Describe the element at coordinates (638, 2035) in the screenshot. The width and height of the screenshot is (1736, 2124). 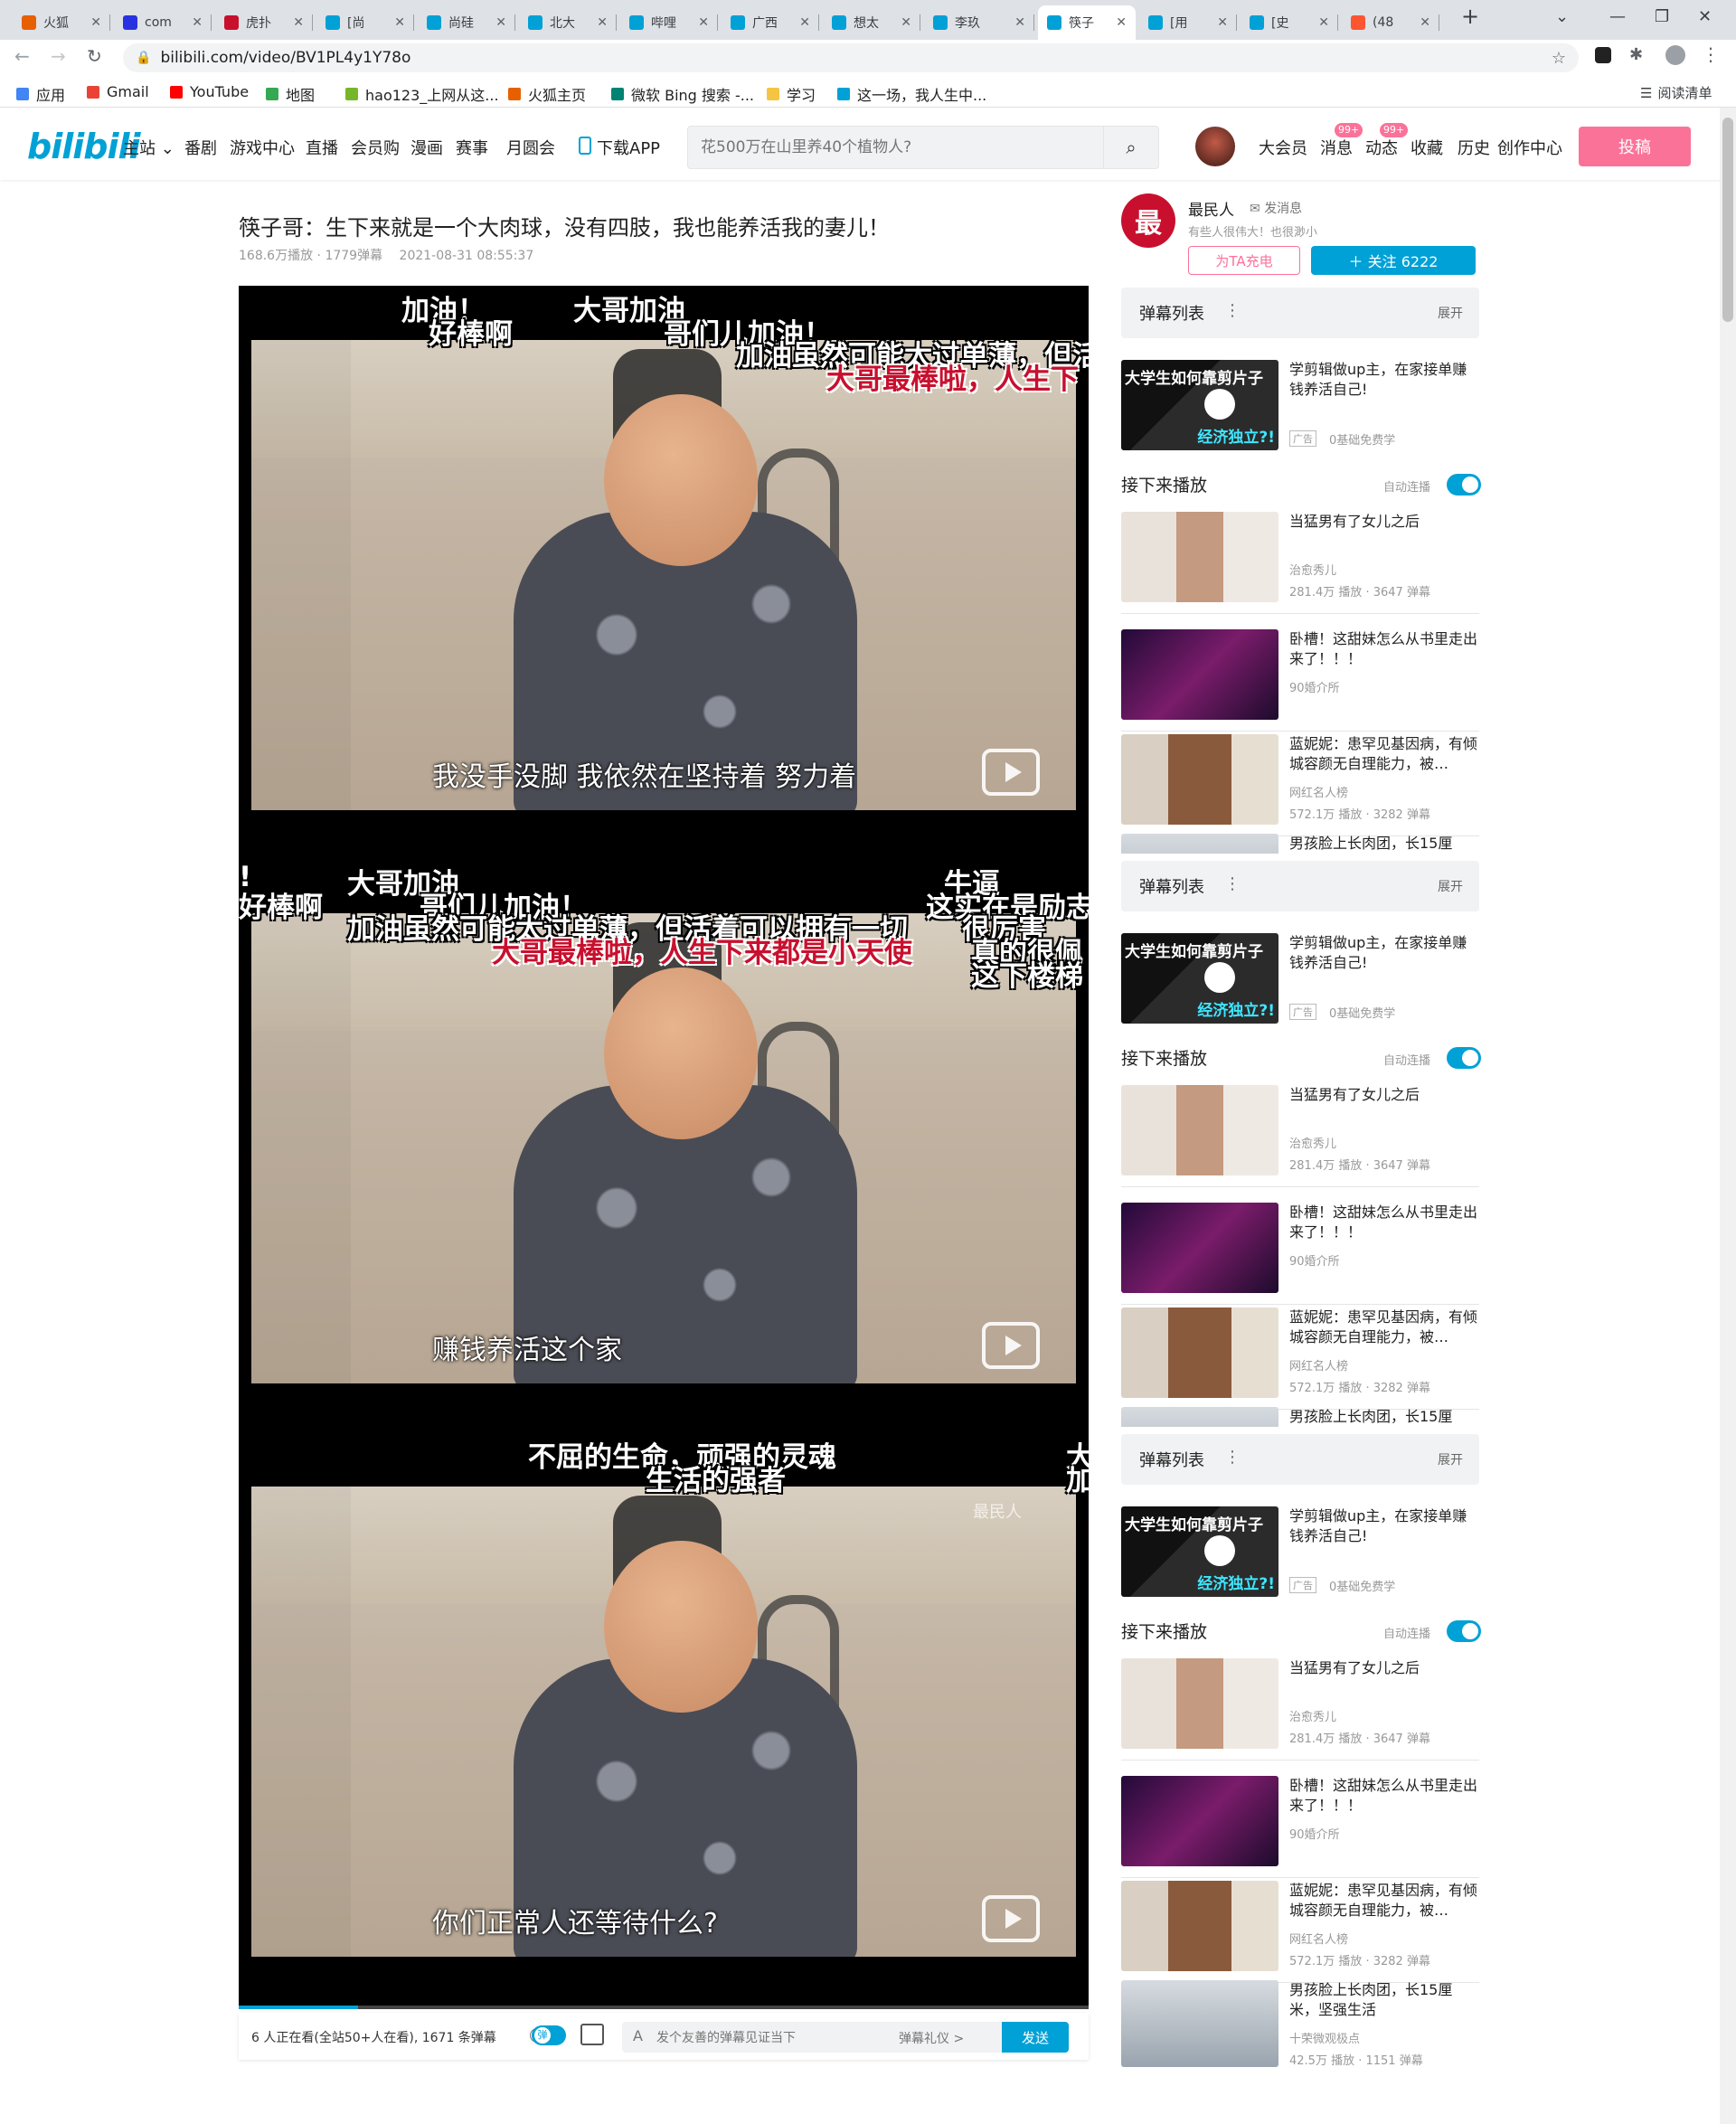
I see `font-style-icon: A` at that location.